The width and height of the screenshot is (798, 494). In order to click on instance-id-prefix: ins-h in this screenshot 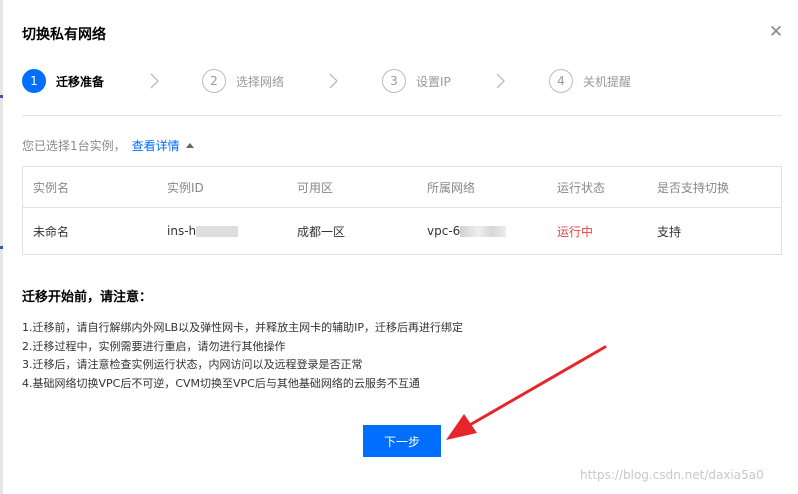, I will do `click(182, 231)`.